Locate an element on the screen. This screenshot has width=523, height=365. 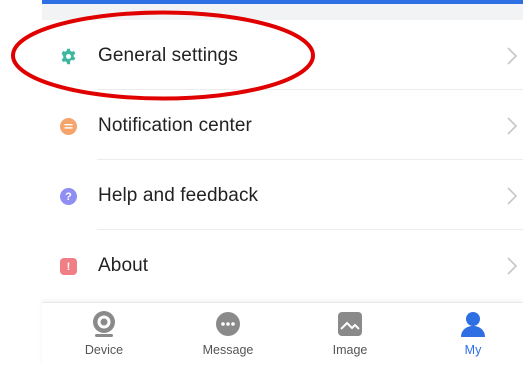
help-icon: ? is located at coordinates (68, 196).